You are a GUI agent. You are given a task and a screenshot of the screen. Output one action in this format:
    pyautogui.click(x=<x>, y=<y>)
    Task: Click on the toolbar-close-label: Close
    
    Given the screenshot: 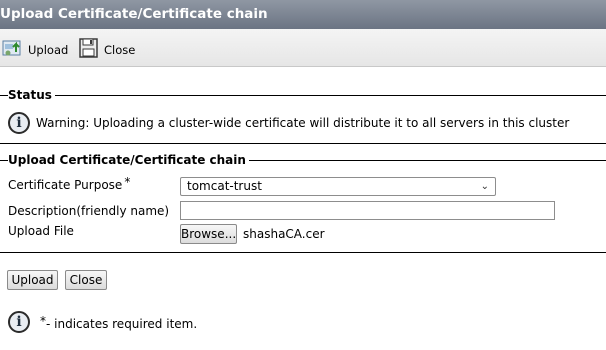 What is the action you would take?
    pyautogui.click(x=120, y=49)
    